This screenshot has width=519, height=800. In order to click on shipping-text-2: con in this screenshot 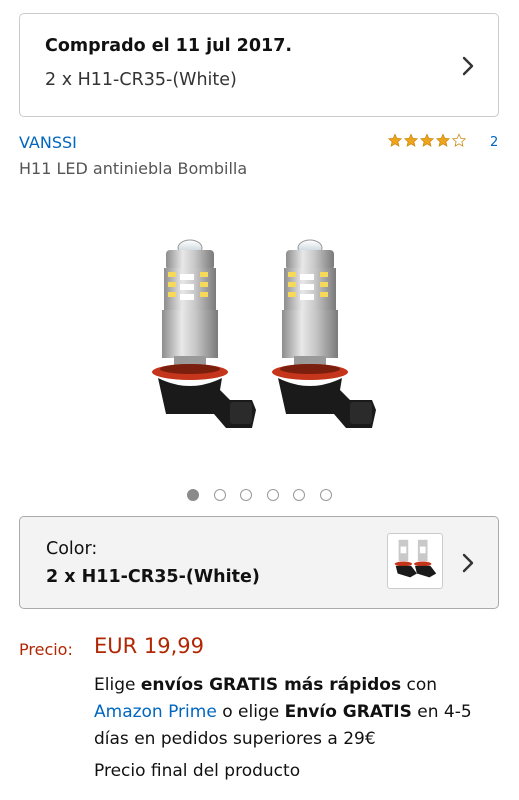, I will do `click(419, 685)`.